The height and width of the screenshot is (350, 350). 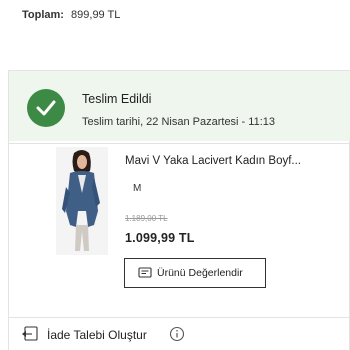 What do you see at coordinates (30, 336) in the screenshot?
I see `return-icon` at bounding box center [30, 336].